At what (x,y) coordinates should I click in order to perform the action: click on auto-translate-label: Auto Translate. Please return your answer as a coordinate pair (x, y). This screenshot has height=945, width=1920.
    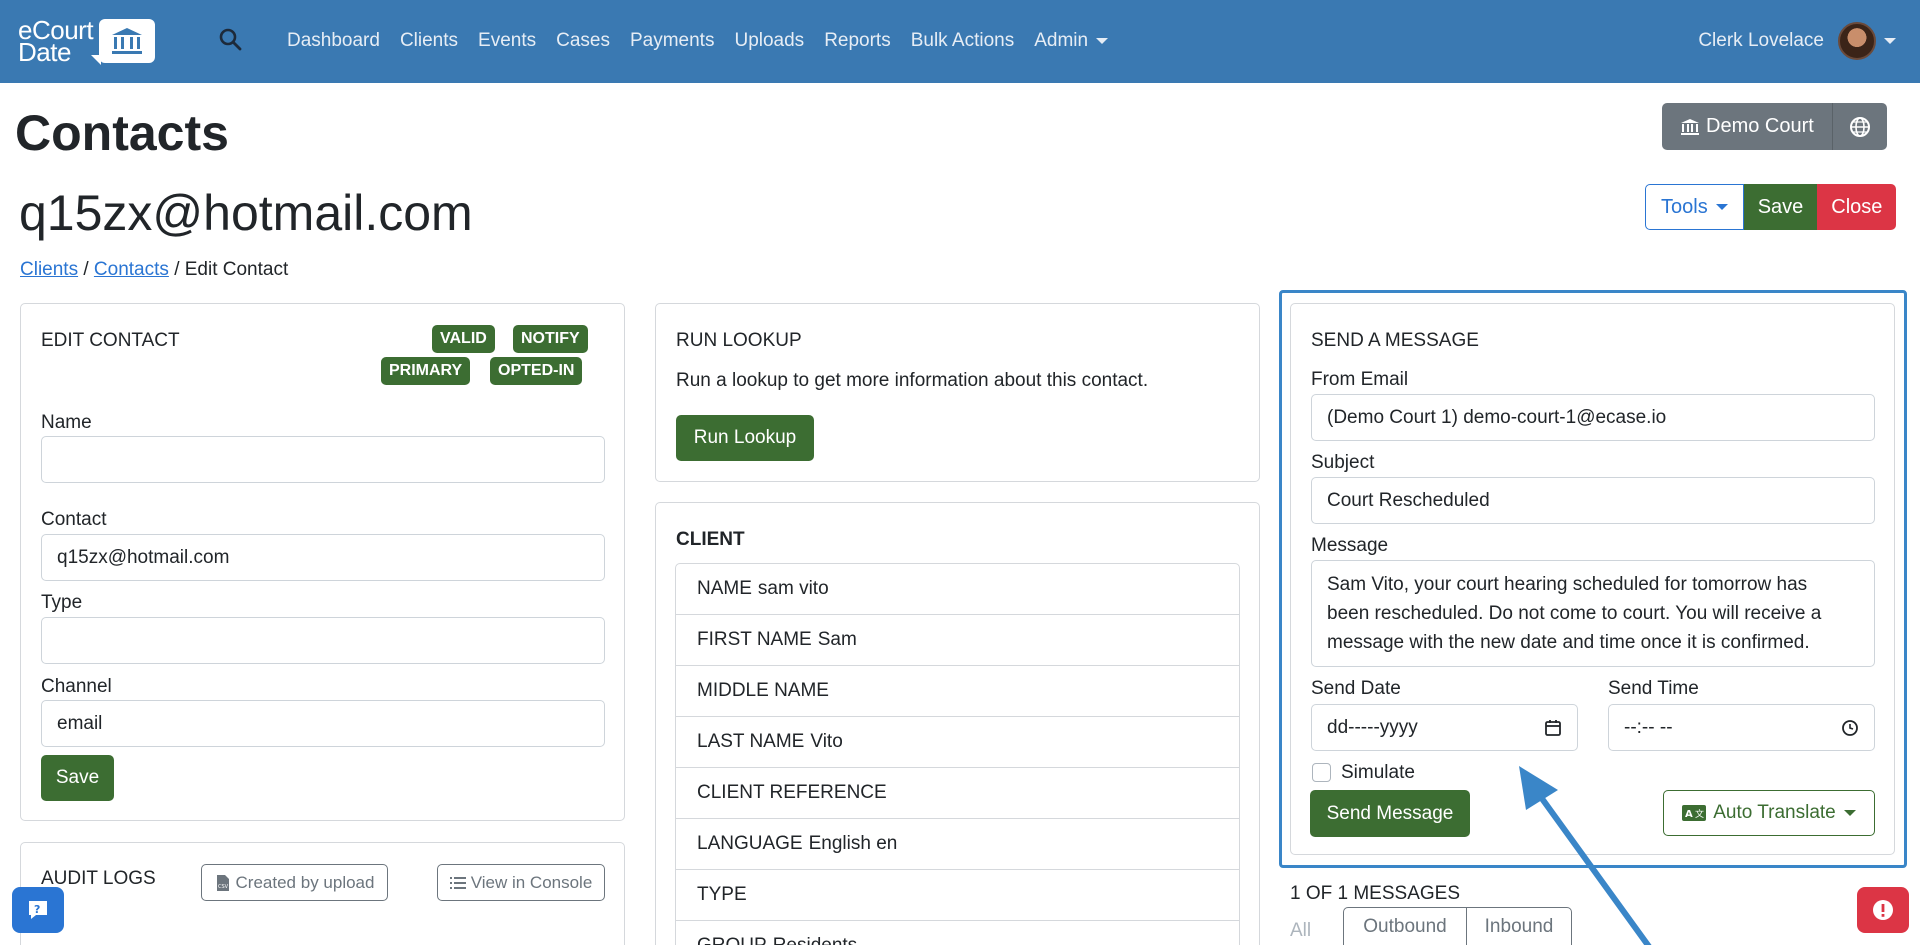
    Looking at the image, I should click on (1774, 812).